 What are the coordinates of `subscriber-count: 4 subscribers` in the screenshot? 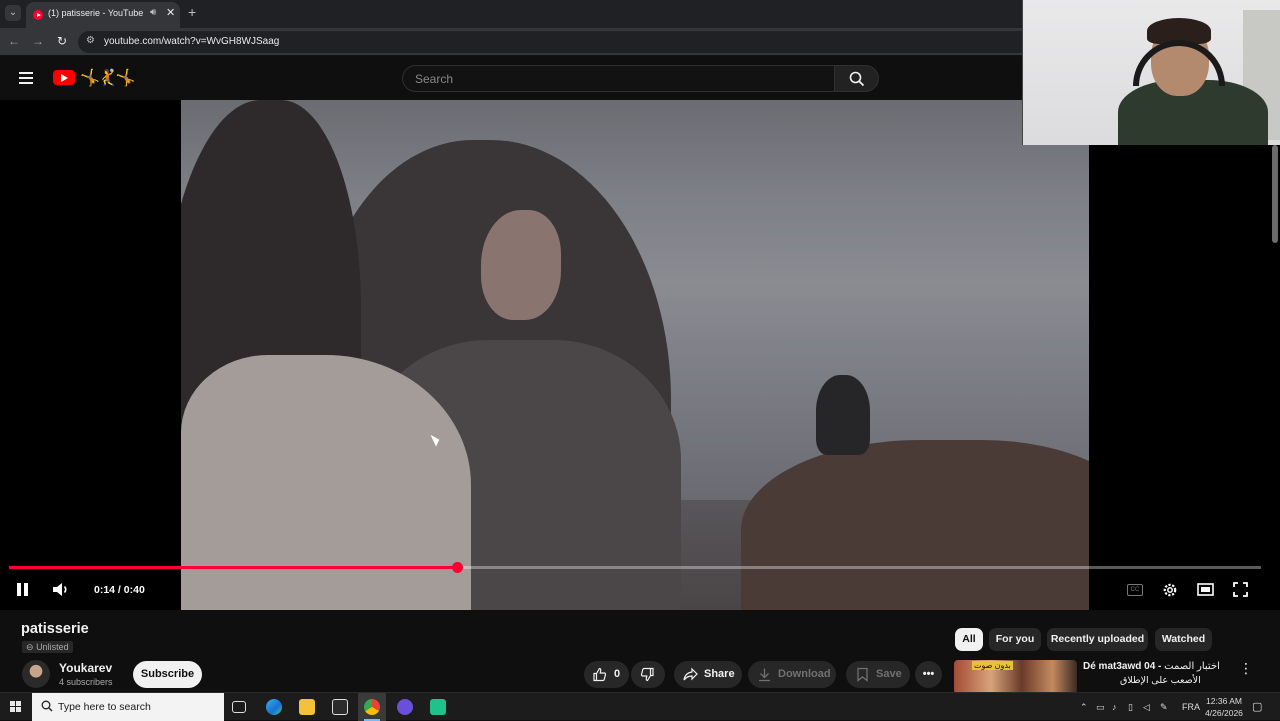 It's located at (86, 682).